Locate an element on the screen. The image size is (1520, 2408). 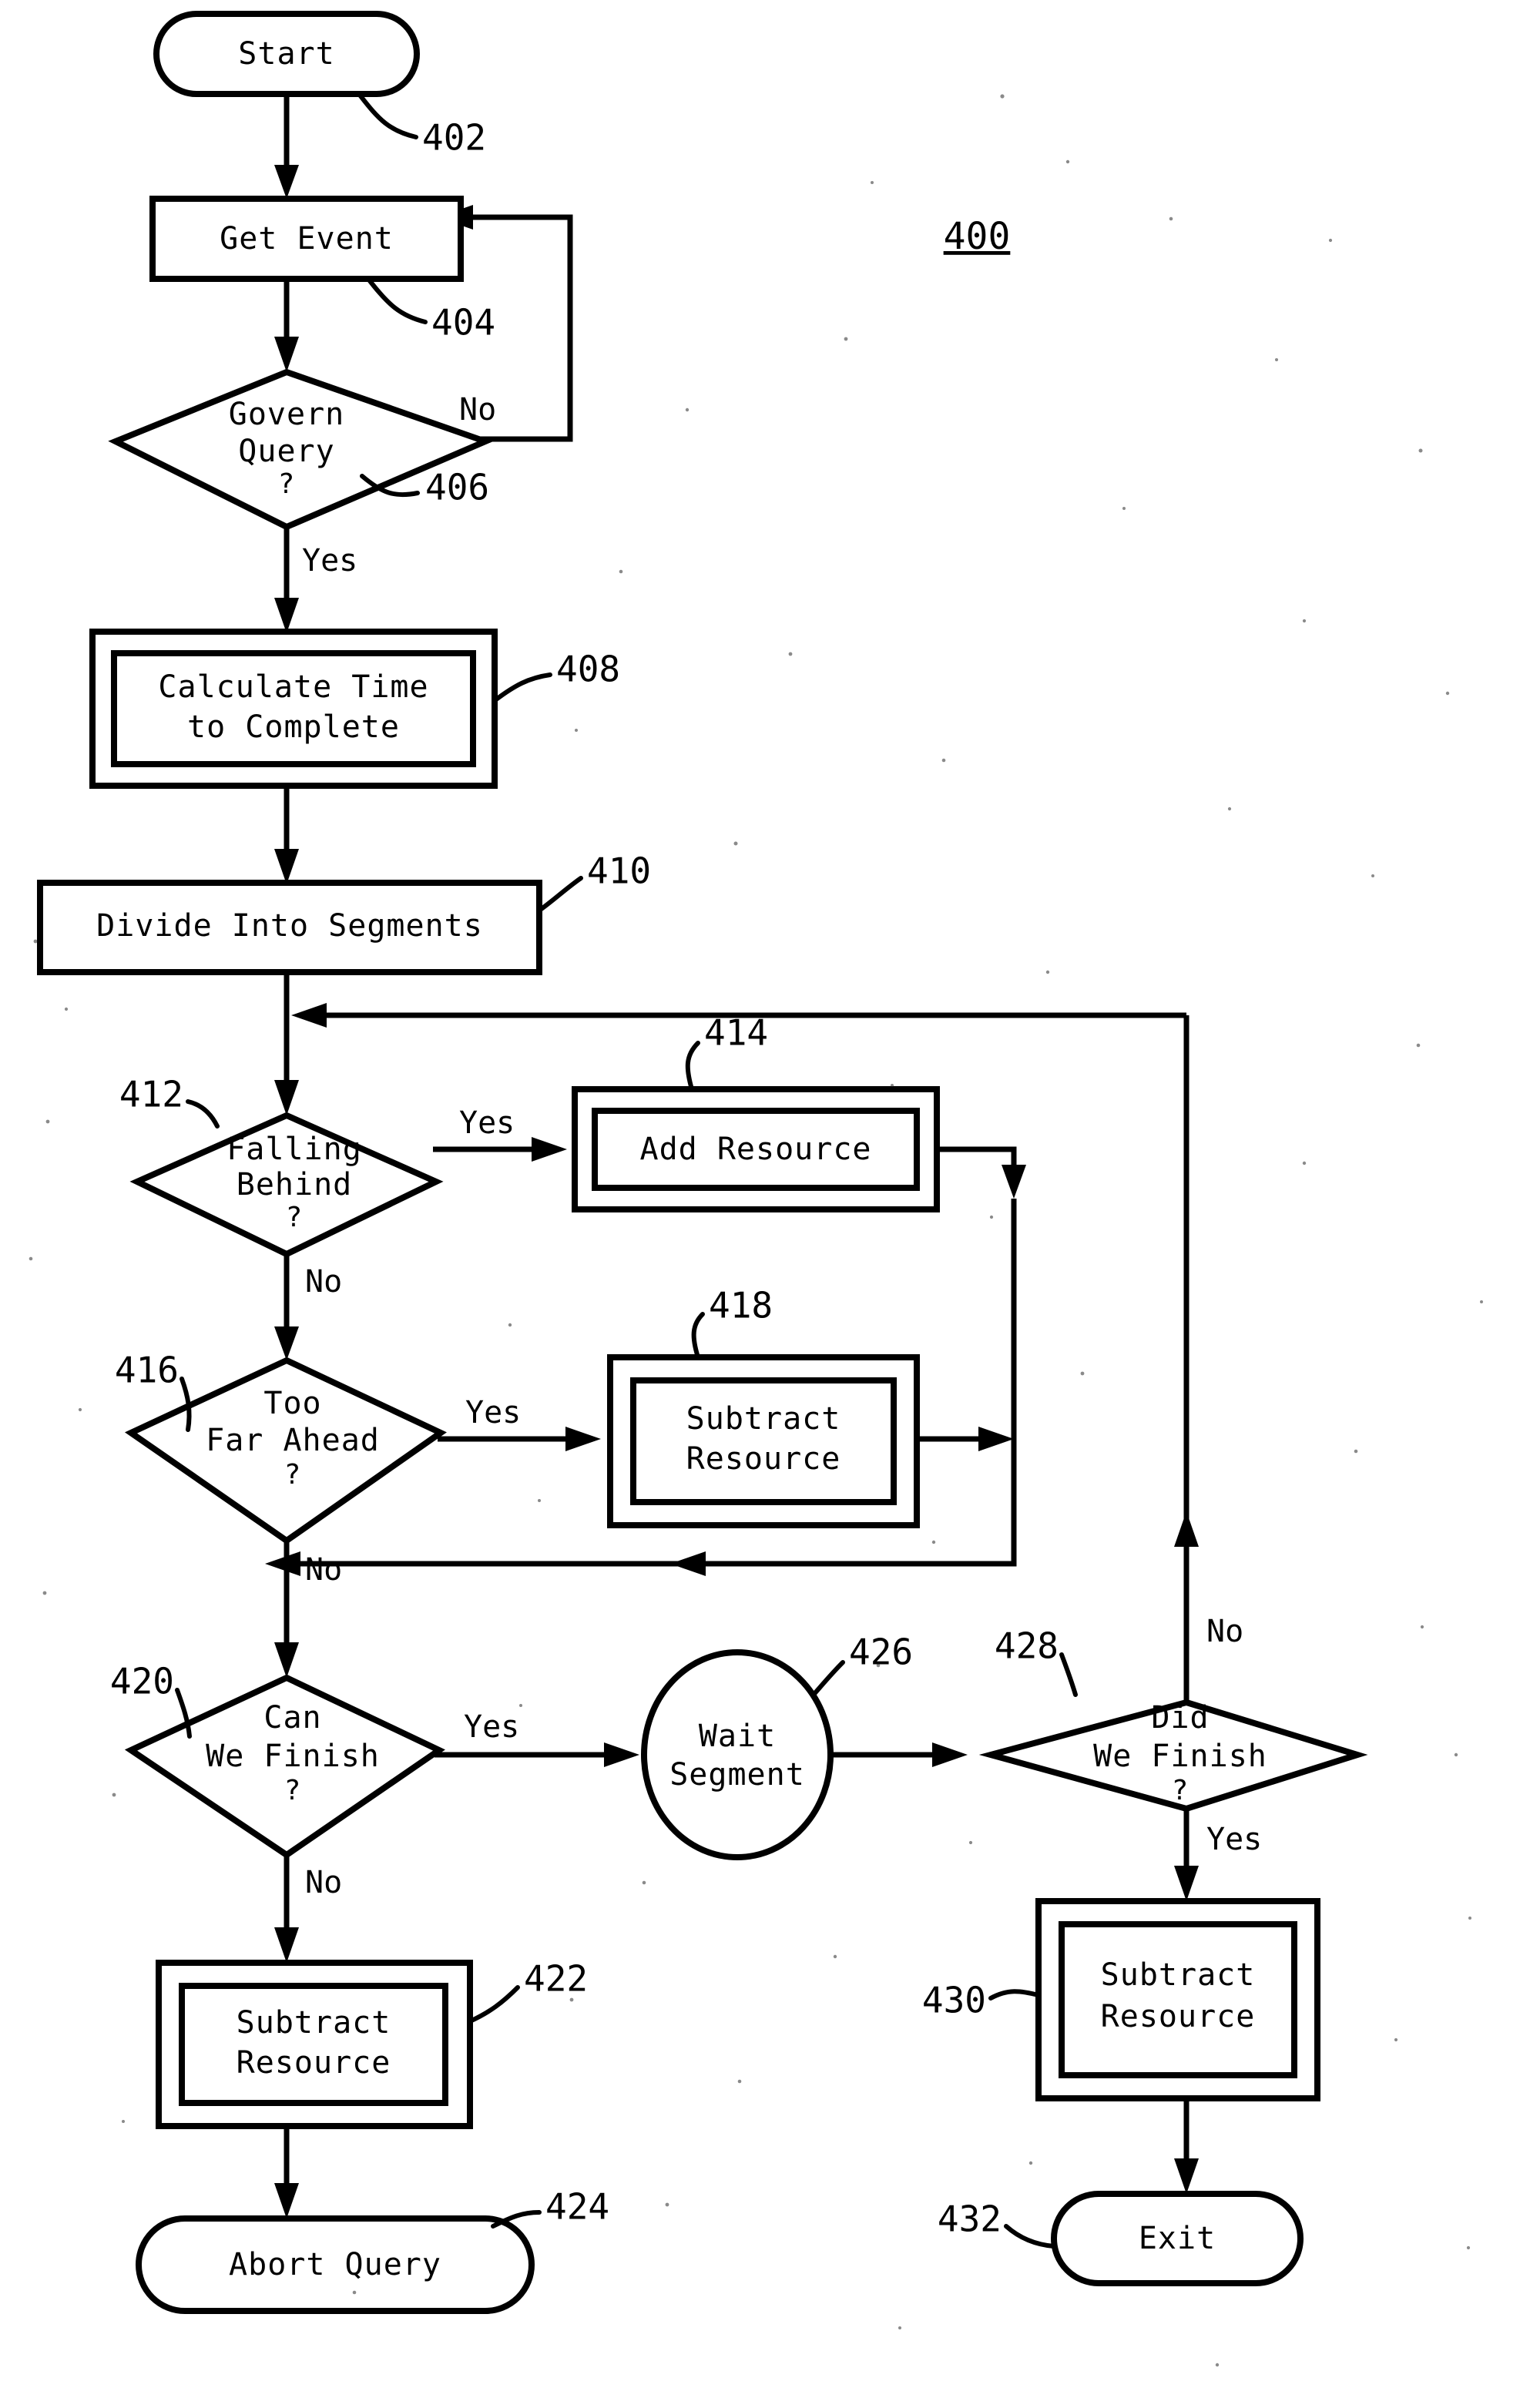
ref-numeral-432: 432 is located at coordinates (970, 2219).